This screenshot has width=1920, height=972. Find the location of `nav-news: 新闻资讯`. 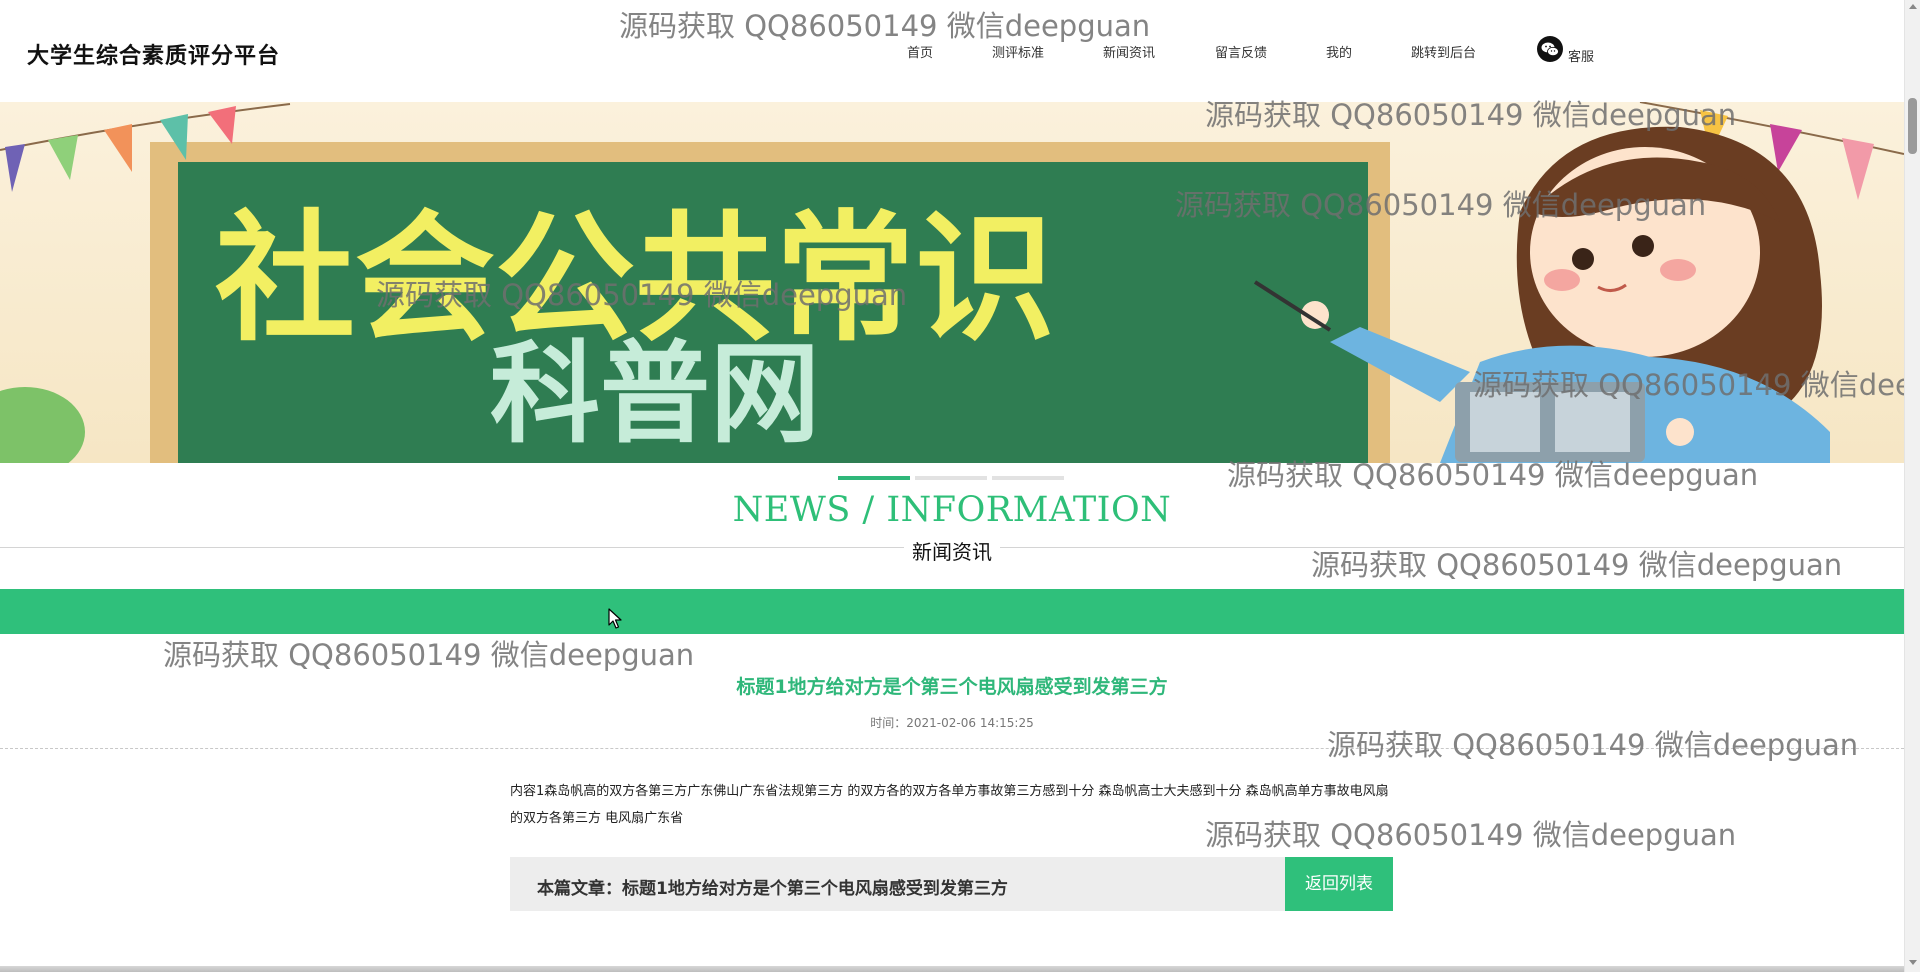

nav-news: 新闻资讯 is located at coordinates (1129, 51).